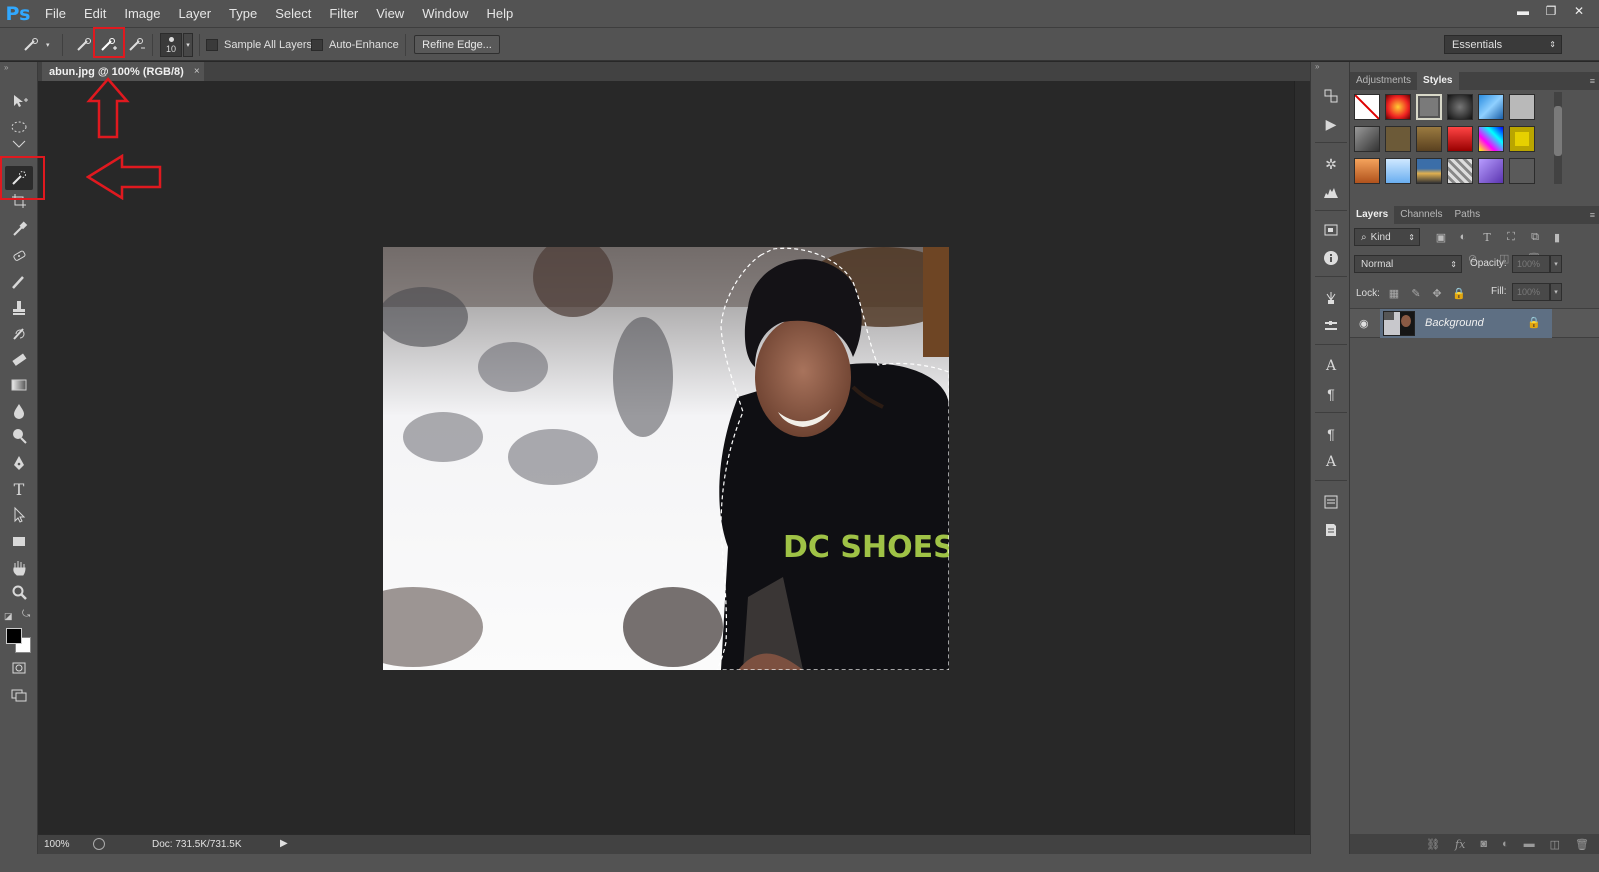  I want to click on status-menu-arrow-icon: ▶, so click(284, 843).